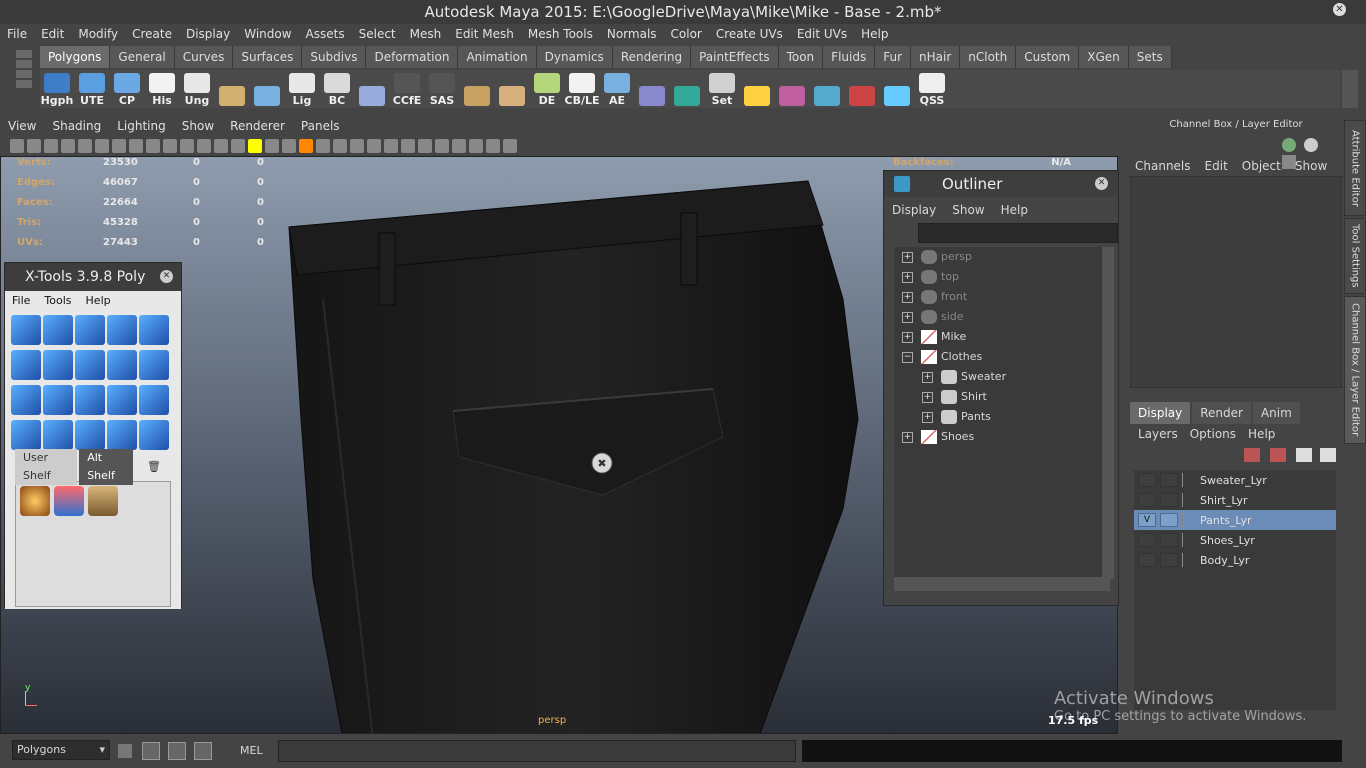 The width and height of the screenshot is (1366, 768). I want to click on layer-row: Body_Lyr, so click(1235, 560).